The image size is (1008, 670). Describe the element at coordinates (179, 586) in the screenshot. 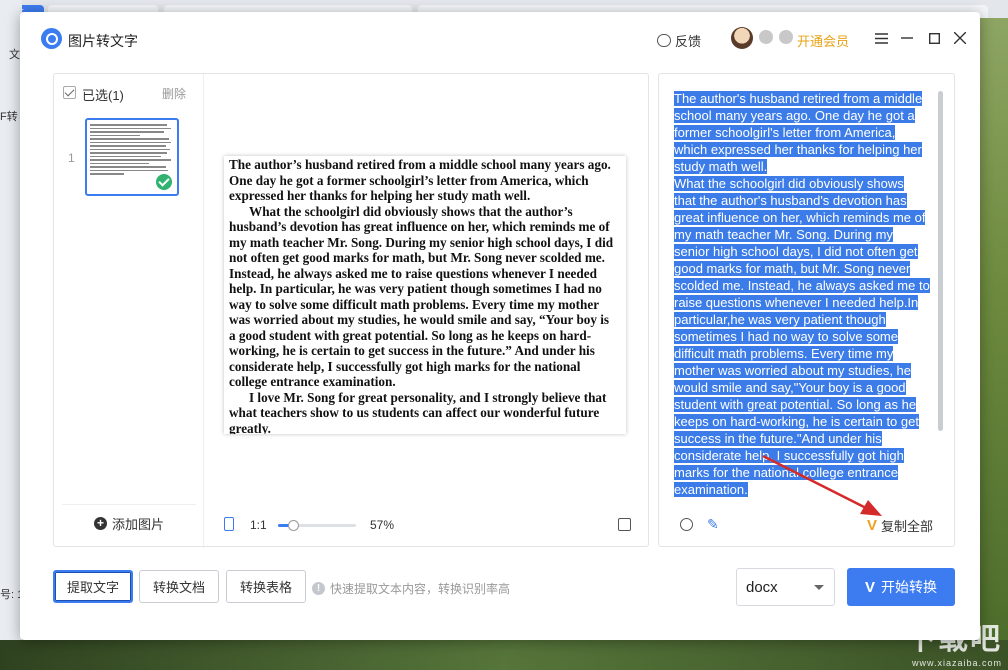

I see `convert-document-button: 转换文档` at that location.